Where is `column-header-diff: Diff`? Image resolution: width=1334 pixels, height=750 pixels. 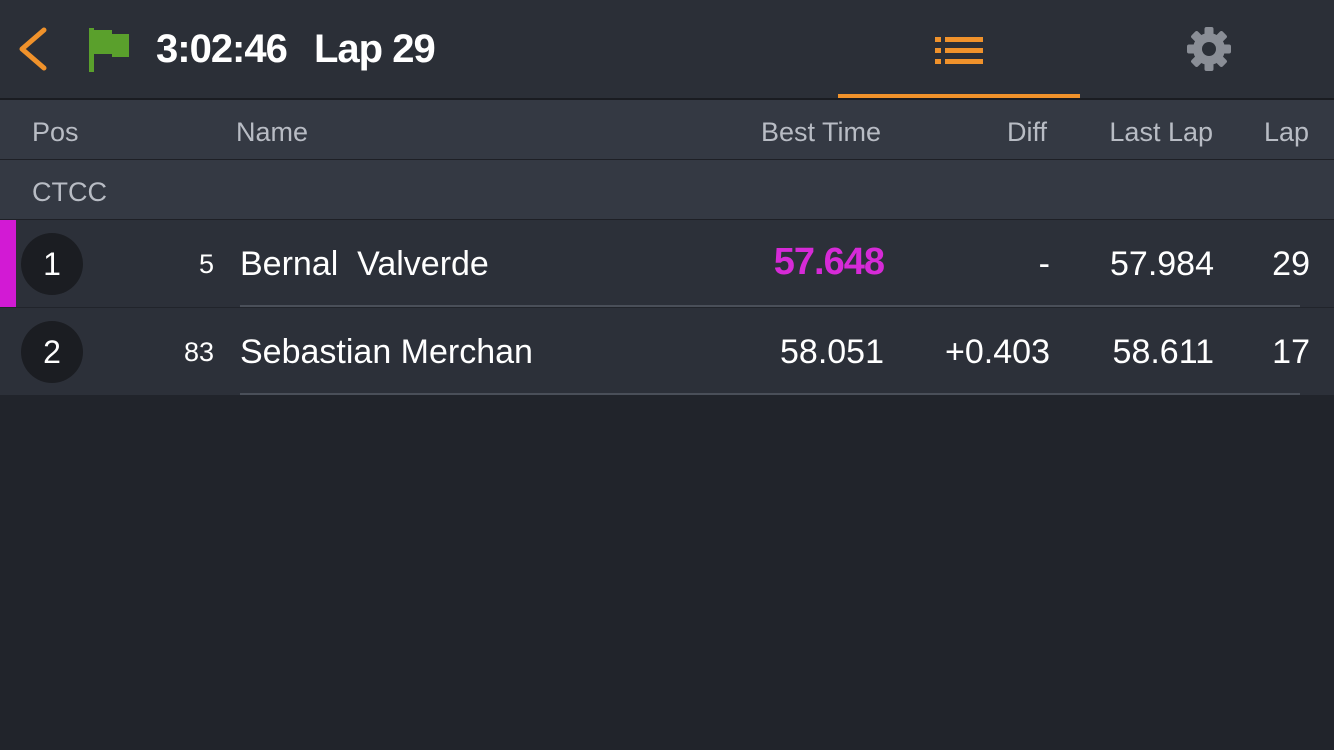
column-header-diff: Diff is located at coordinates (1027, 132).